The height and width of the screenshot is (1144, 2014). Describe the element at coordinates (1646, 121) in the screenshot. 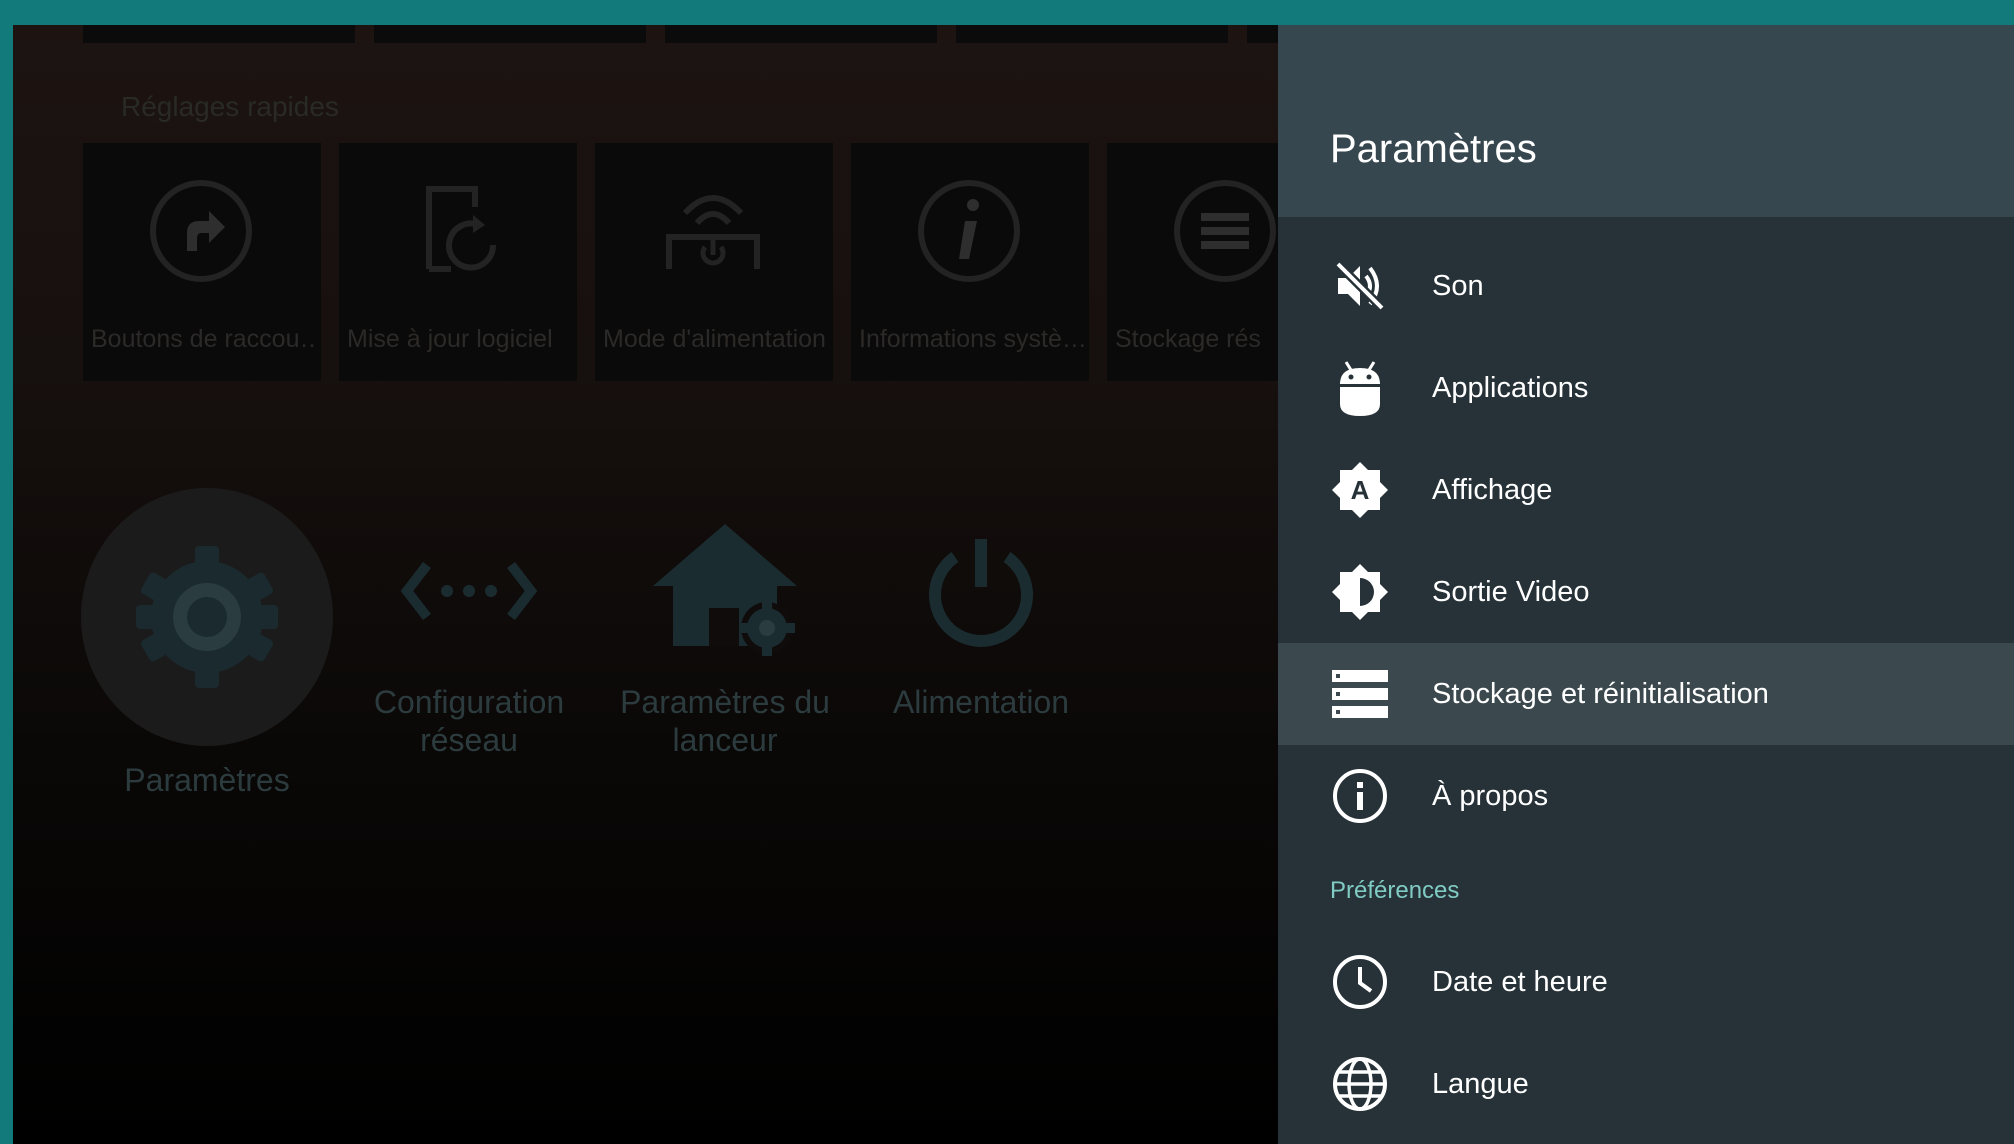

I see `panel-header: Paramètres` at that location.